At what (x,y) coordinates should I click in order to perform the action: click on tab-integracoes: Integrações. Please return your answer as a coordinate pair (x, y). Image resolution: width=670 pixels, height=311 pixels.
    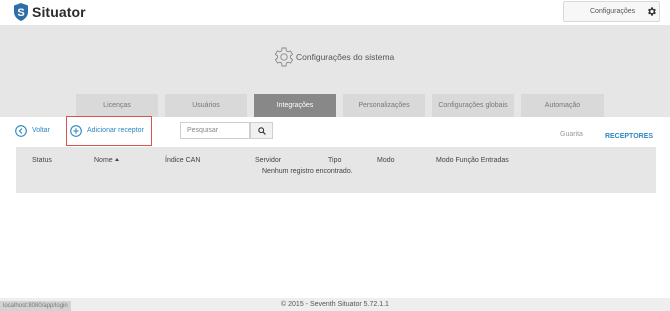
    Looking at the image, I should click on (295, 105).